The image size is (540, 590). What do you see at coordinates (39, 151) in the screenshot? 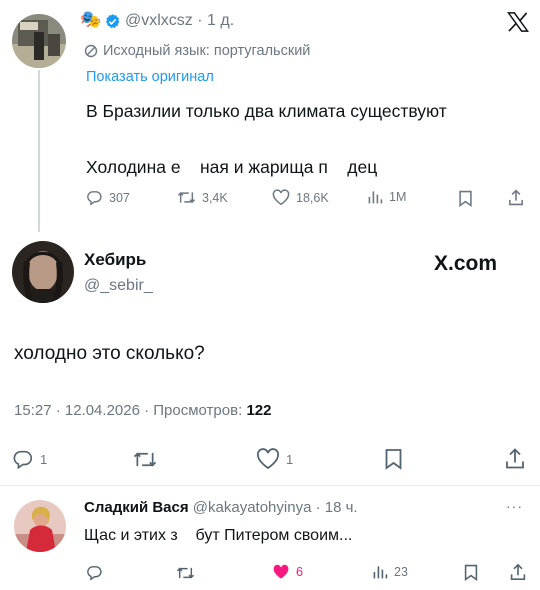
I see `thread-line` at bounding box center [39, 151].